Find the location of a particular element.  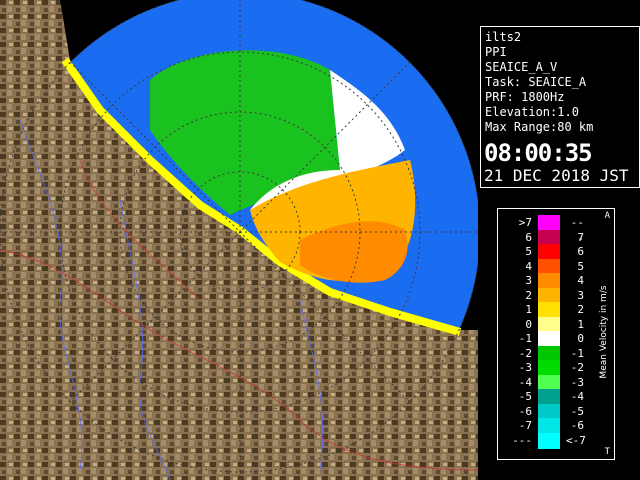

legend-corner-top: A is located at coordinates (607, 216).